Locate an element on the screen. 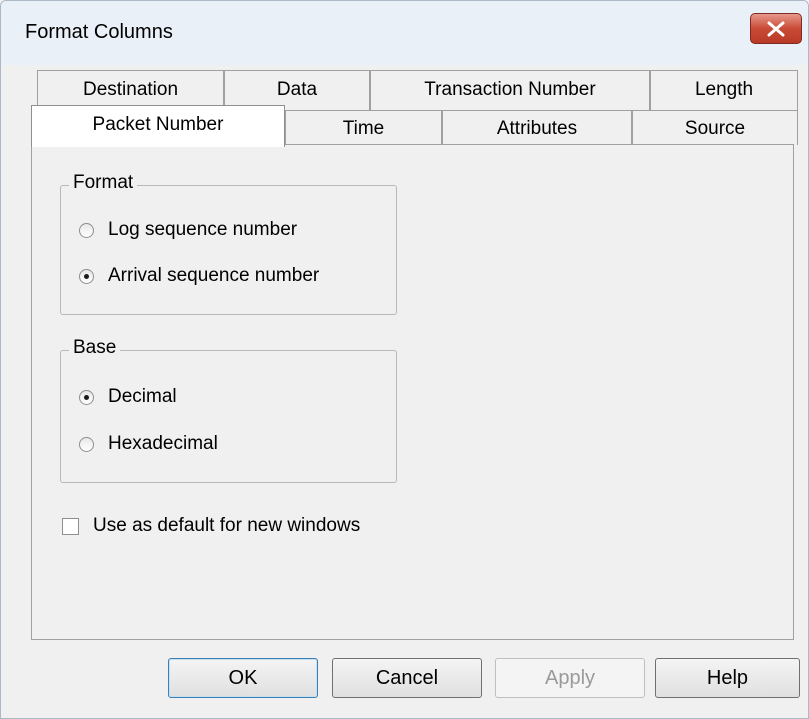  radio-hexadecimal: Hexadecimal is located at coordinates (148, 444).